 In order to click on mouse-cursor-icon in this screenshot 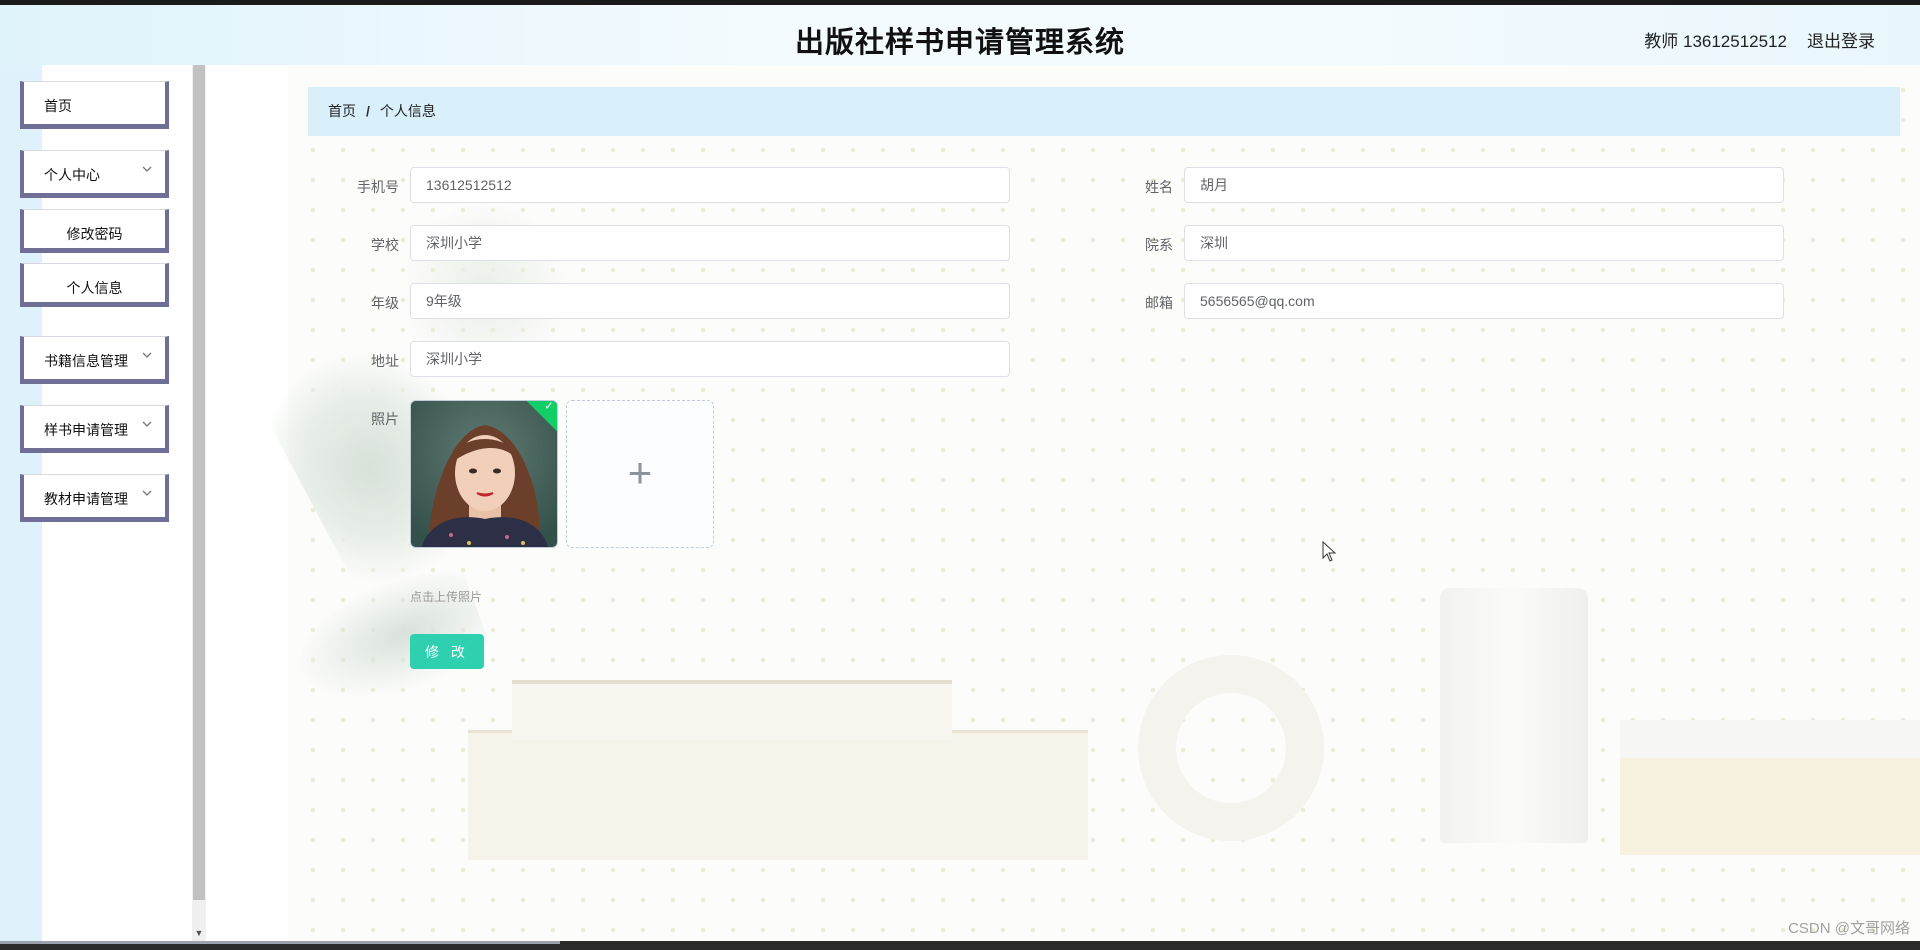, I will do `click(1330, 554)`.